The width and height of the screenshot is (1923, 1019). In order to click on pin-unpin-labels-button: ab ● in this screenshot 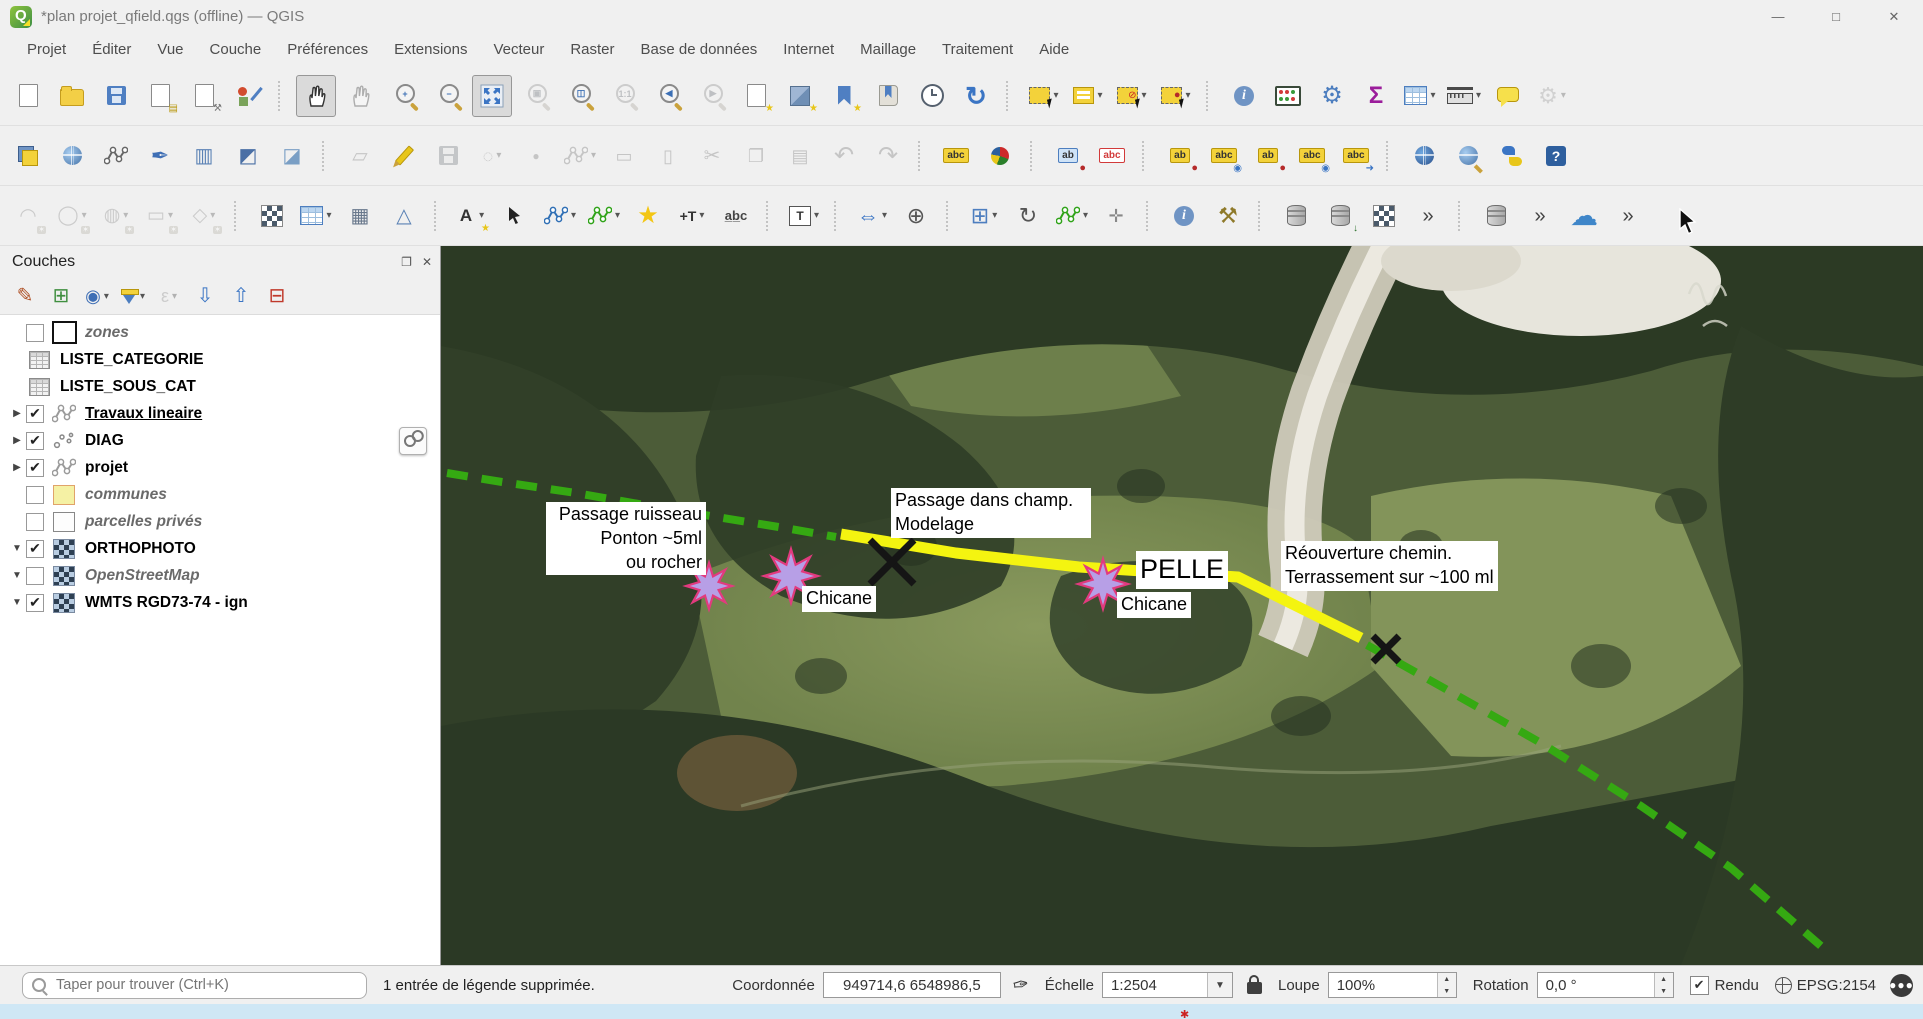, I will do `click(1180, 156)`.